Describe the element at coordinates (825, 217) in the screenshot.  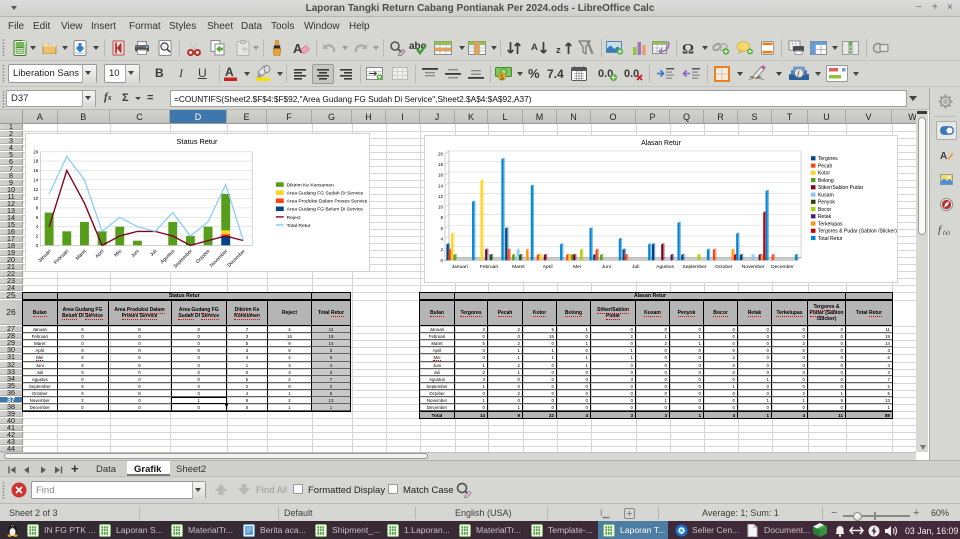
I see `svg-text: Retak` at that location.